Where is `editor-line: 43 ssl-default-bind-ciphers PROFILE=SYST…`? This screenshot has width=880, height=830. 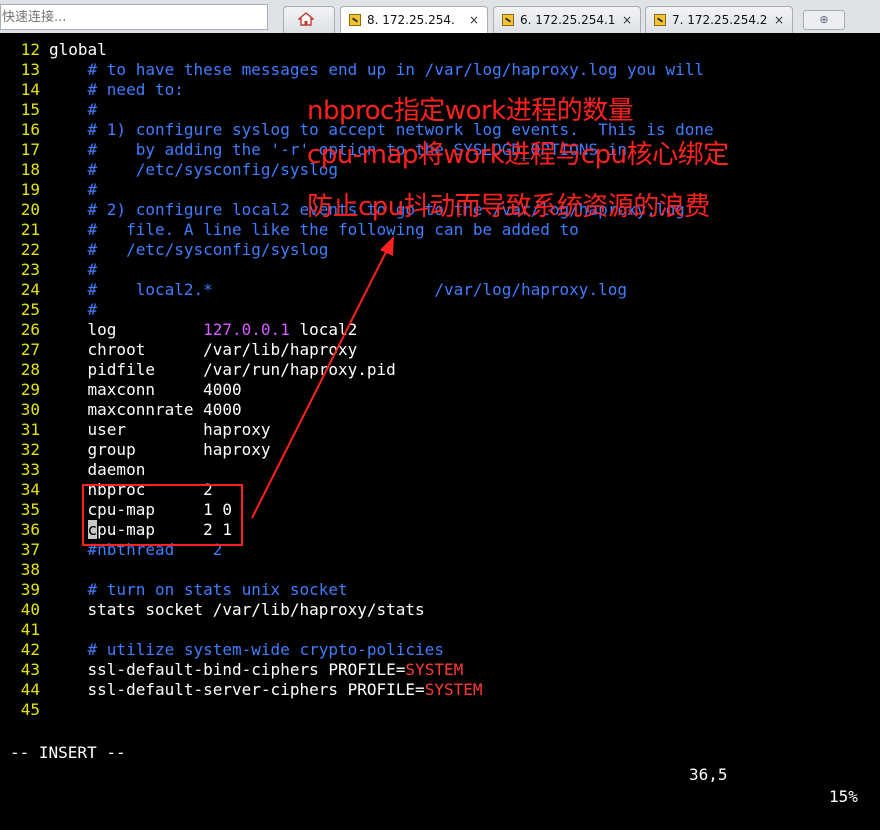
editor-line: 43 ssl-default-bind-ciphers PROFILE=SYST… is located at coordinates (440, 670).